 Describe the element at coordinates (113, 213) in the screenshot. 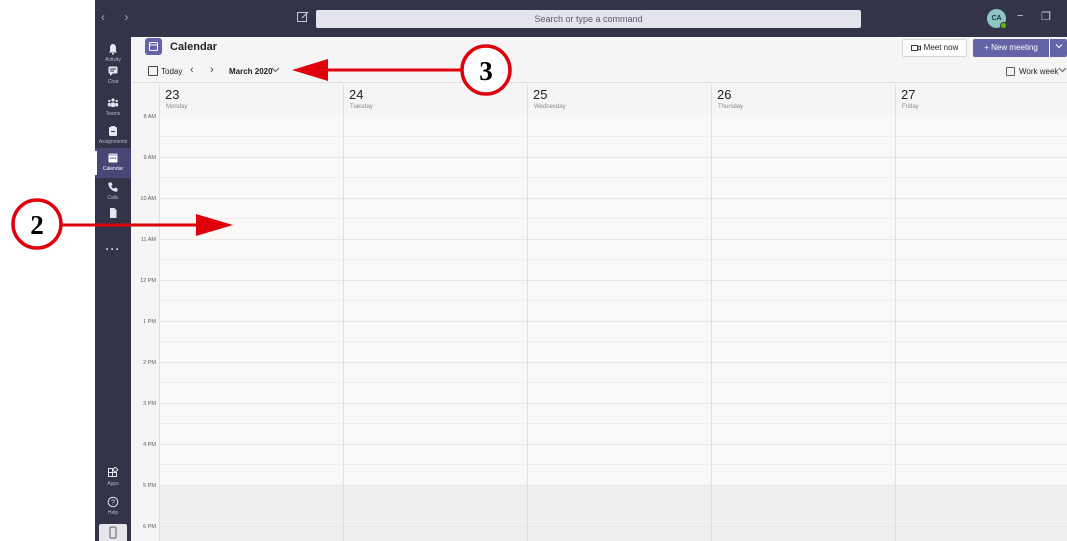

I see `files-icon` at that location.